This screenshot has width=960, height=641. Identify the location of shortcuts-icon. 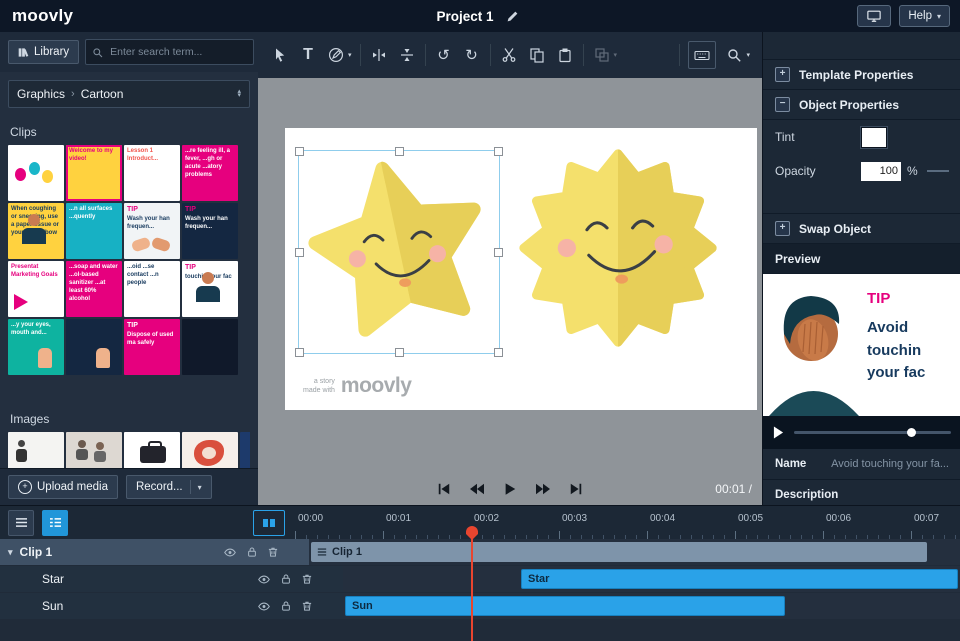
(702, 55).